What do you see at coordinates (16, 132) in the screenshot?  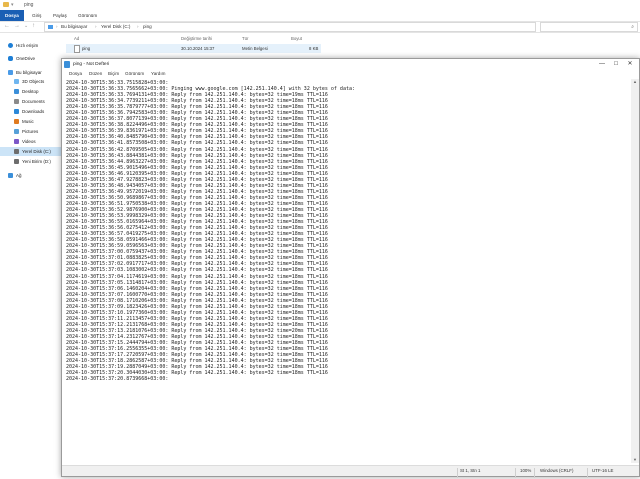 I see `picture-icon` at bounding box center [16, 132].